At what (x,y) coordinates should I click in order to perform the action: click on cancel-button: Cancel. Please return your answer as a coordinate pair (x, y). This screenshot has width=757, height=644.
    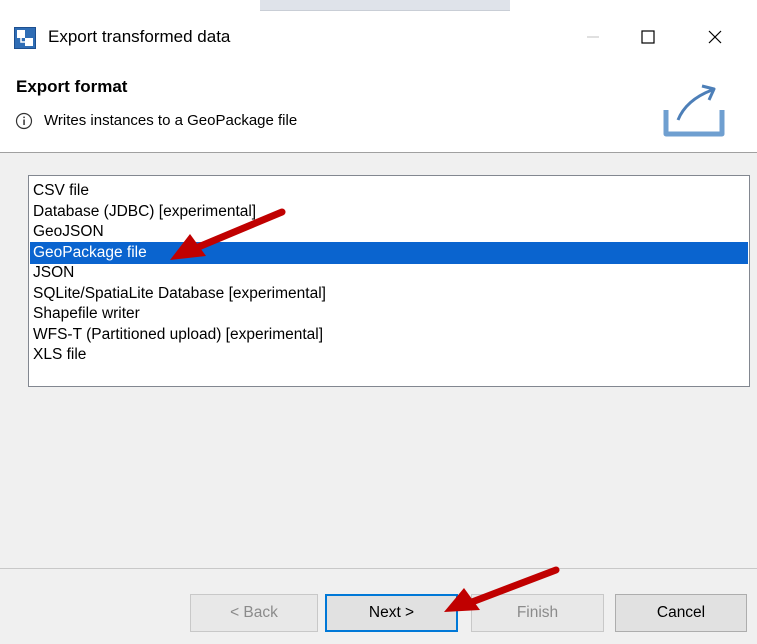
    Looking at the image, I should click on (681, 613).